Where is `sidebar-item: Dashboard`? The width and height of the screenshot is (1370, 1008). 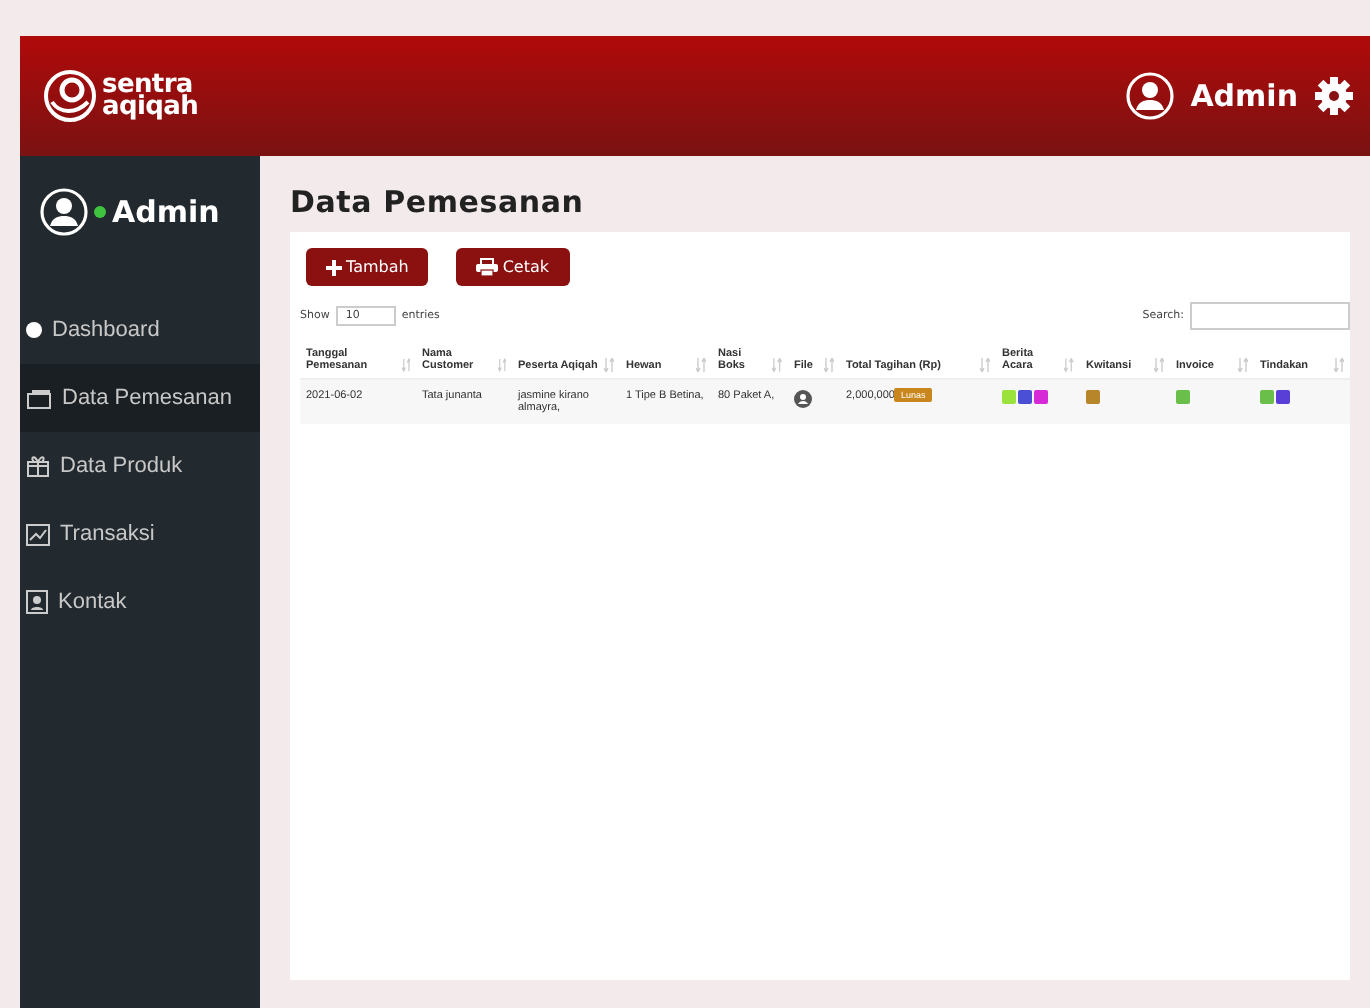
sidebar-item: Dashboard is located at coordinates (140, 330).